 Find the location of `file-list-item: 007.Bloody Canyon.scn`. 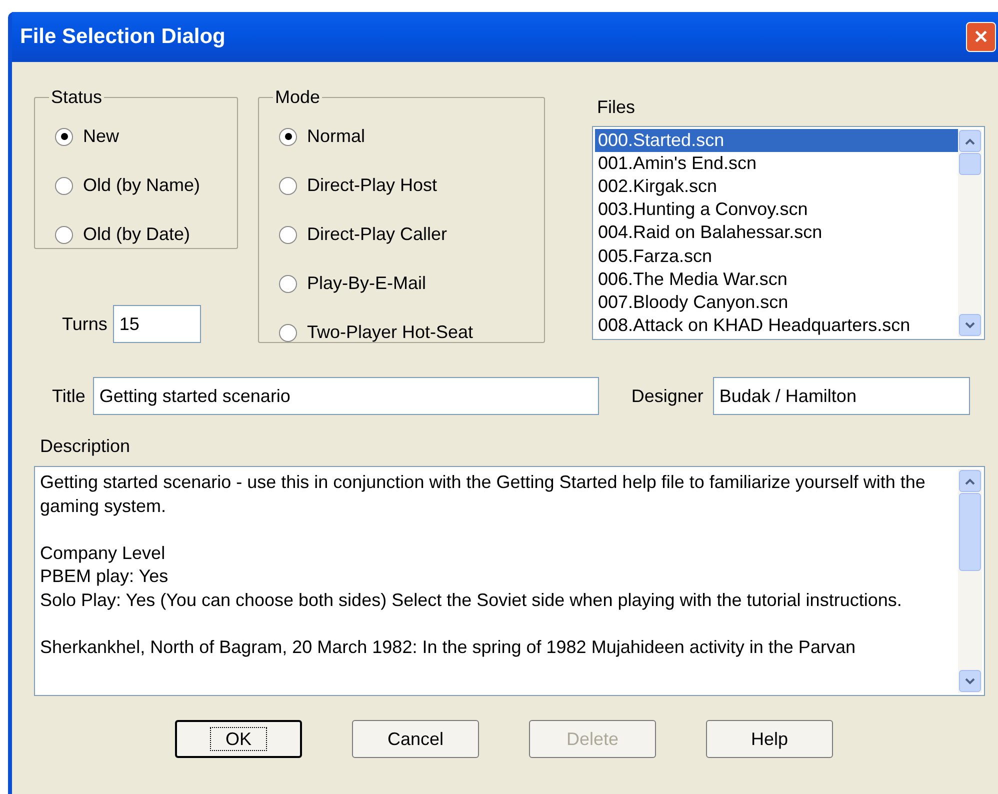

file-list-item: 007.Bloody Canyon.scn is located at coordinates (776, 302).